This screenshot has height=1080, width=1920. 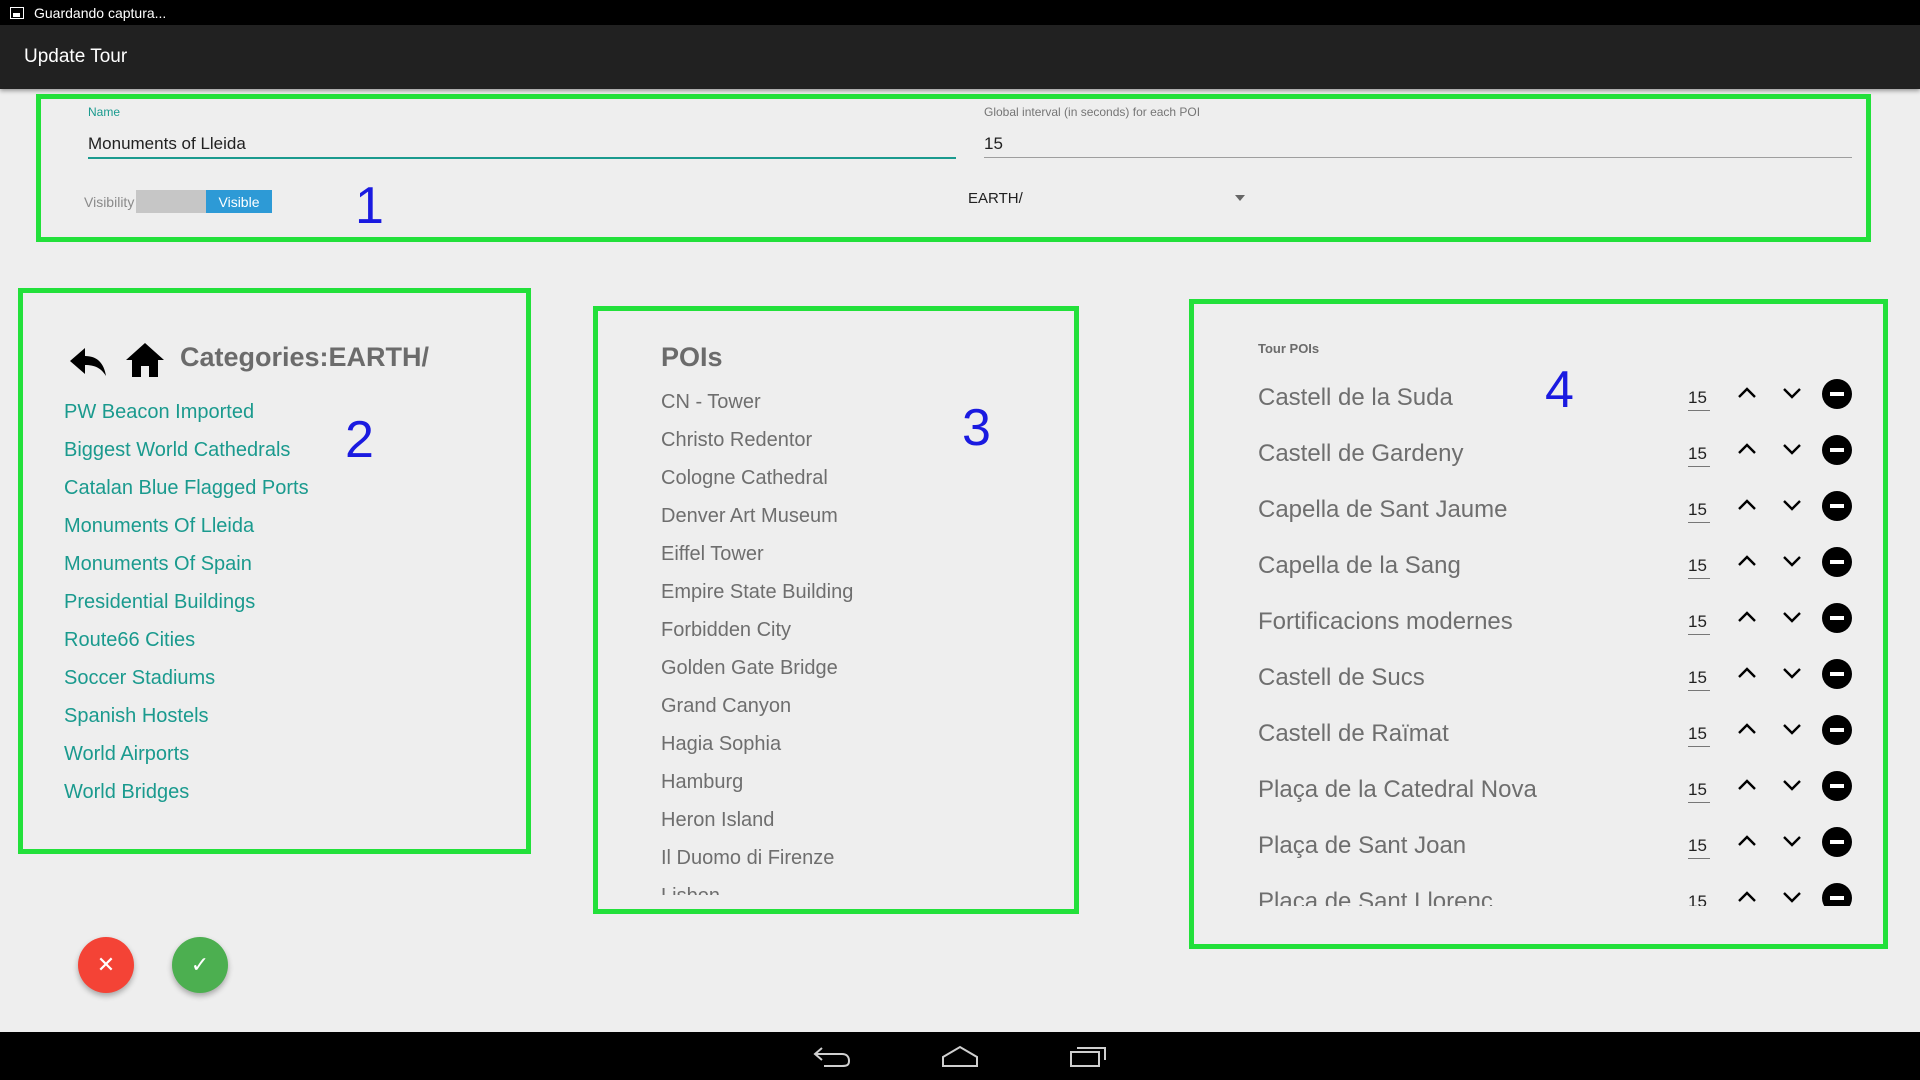 I want to click on cancel-button: ✕, so click(x=106, y=965).